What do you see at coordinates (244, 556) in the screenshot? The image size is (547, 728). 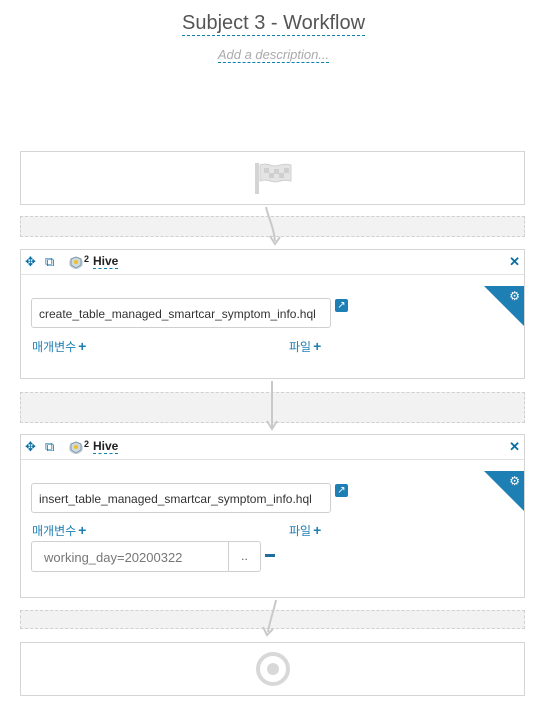 I see `parameter-browse-button: ..` at bounding box center [244, 556].